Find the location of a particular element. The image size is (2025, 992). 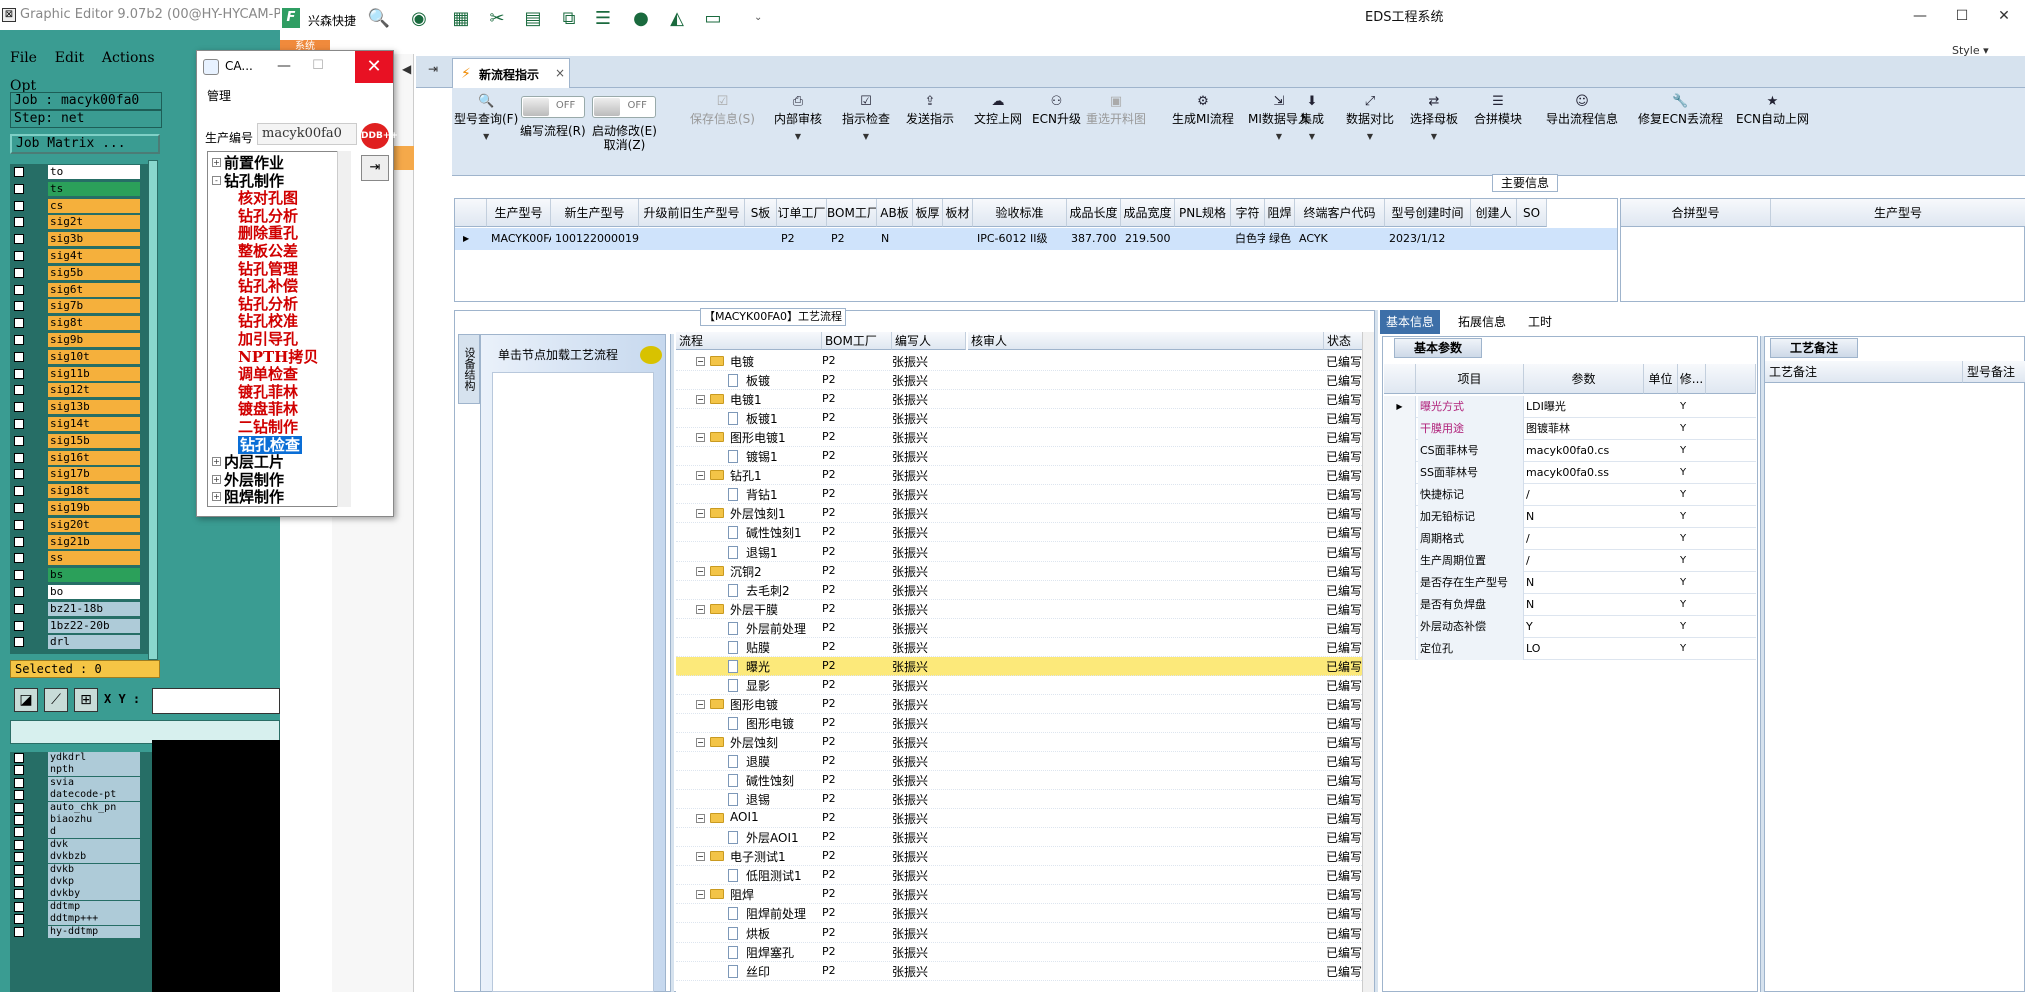

tree-expander-icon: + is located at coordinates (216, 162).